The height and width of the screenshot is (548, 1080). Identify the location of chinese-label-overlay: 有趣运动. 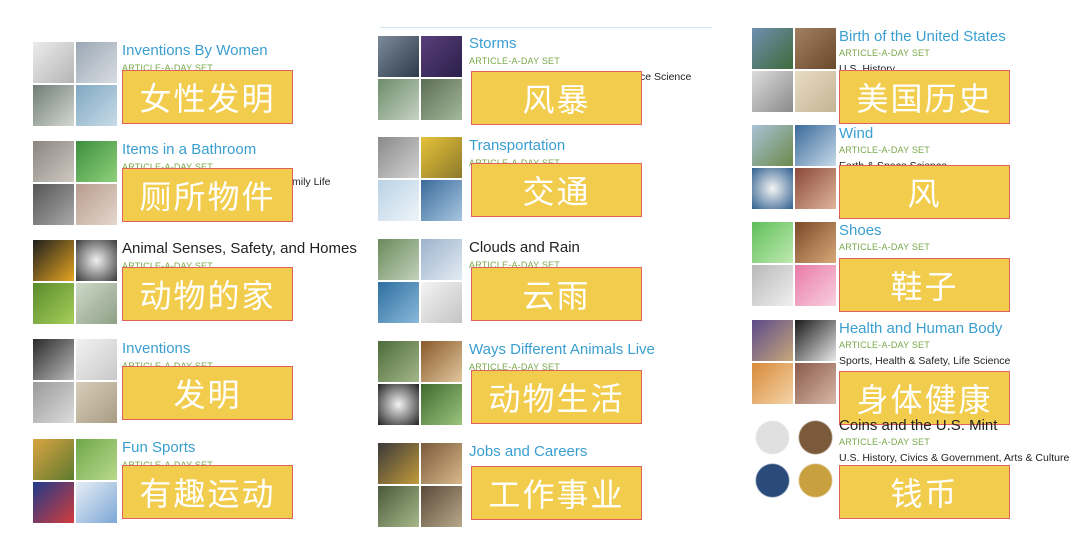
(207, 492).